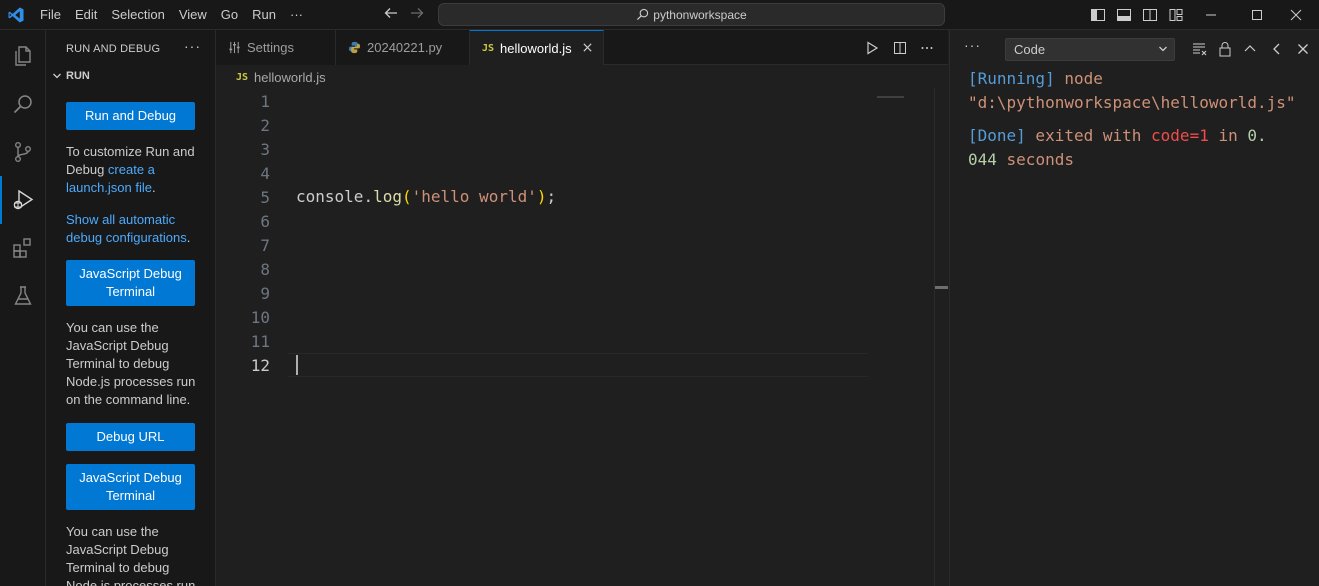  Describe the element at coordinates (260, 365) in the screenshot. I see `line-number-current: 12` at that location.